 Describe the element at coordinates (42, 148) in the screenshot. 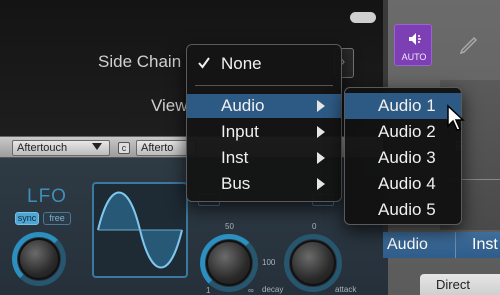

I see `mod-source-value: Aftertouch` at that location.